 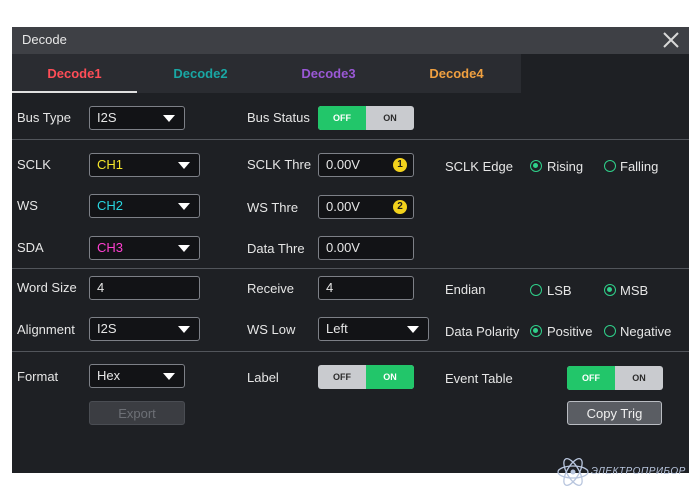 What do you see at coordinates (279, 164) in the screenshot?
I see `sclk-thre-label: SCLK Thre` at bounding box center [279, 164].